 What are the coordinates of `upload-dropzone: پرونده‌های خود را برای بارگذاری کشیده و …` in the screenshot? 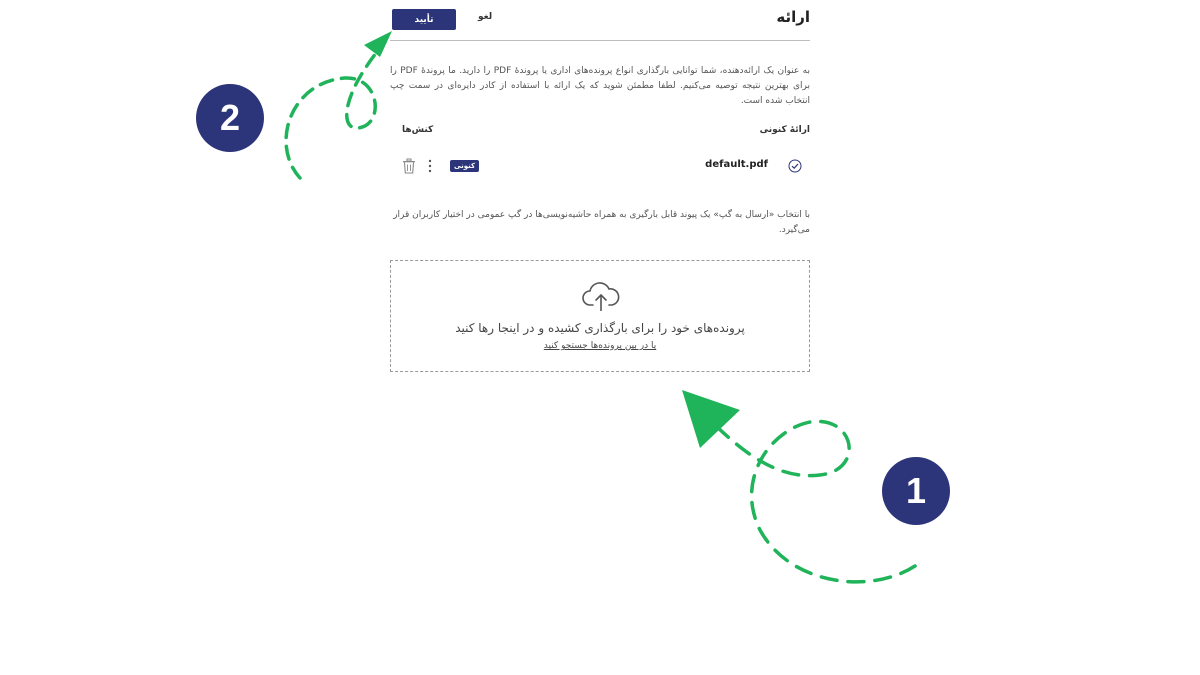 It's located at (600, 316).